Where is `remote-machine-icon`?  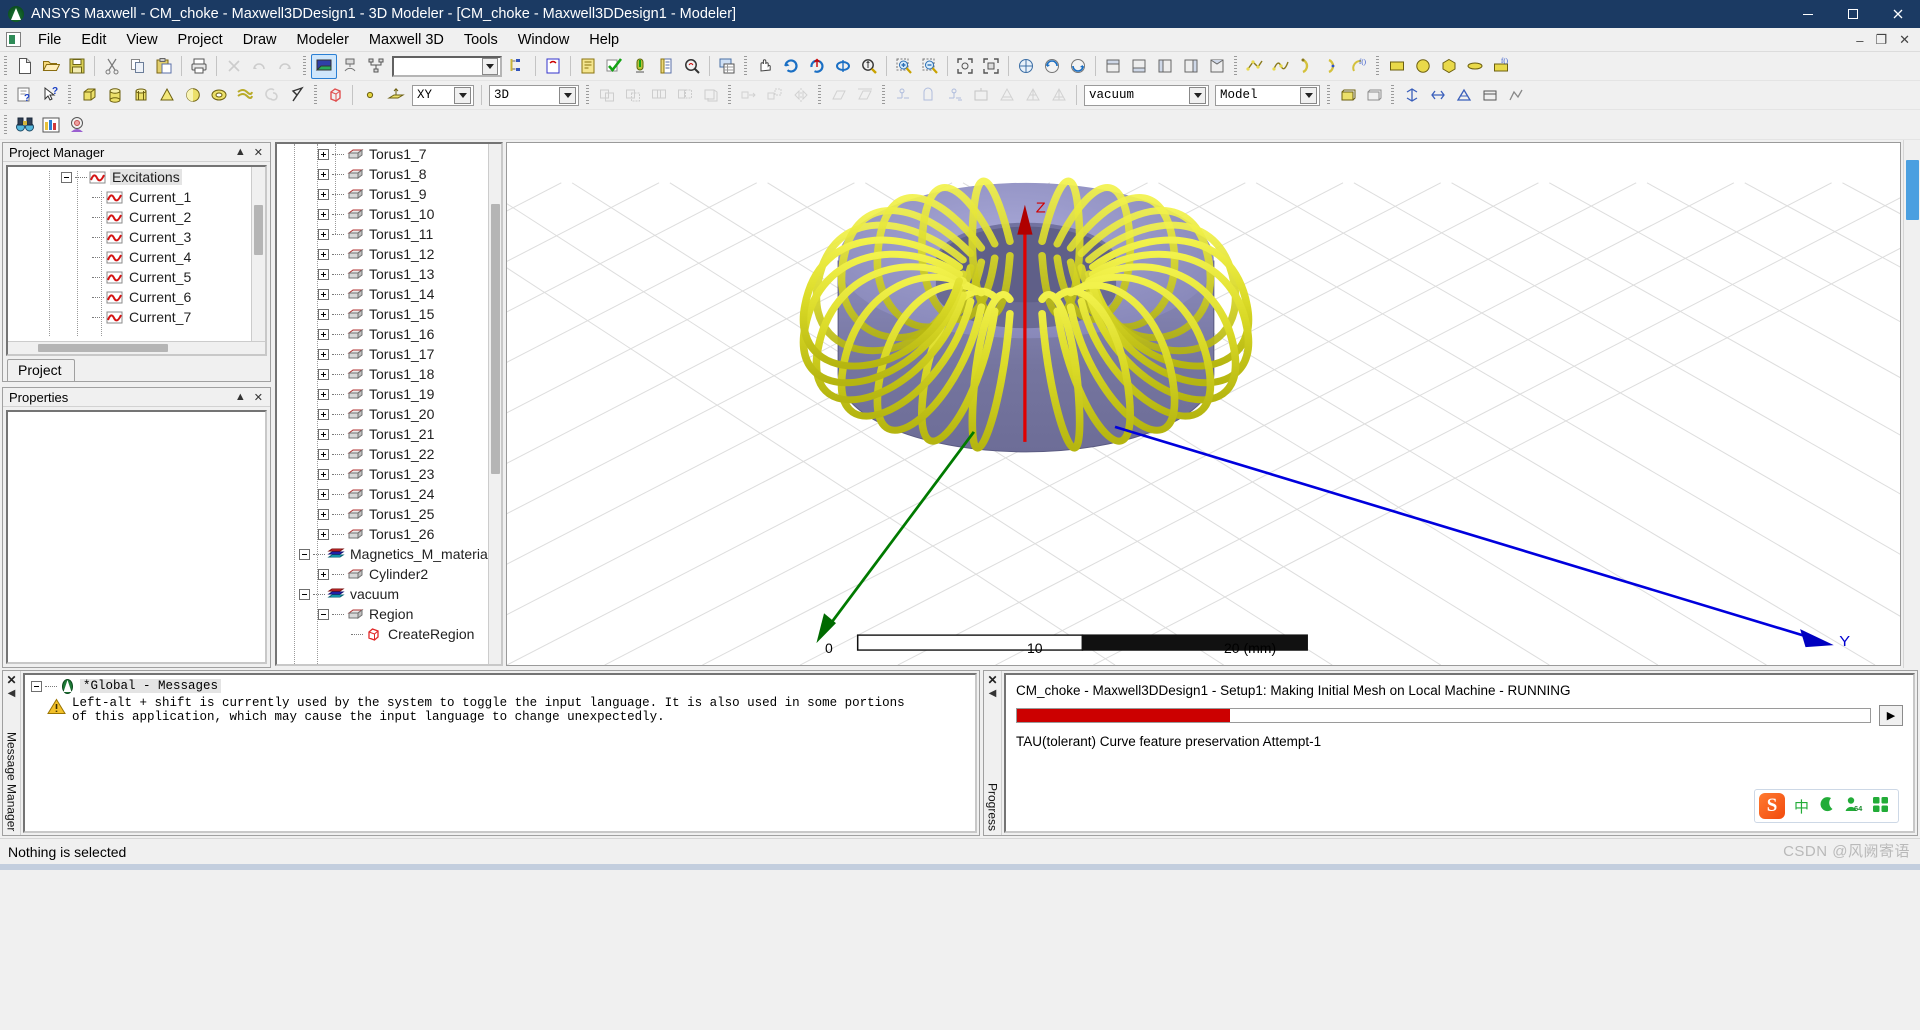
remote-machine-icon is located at coordinates (350, 66).